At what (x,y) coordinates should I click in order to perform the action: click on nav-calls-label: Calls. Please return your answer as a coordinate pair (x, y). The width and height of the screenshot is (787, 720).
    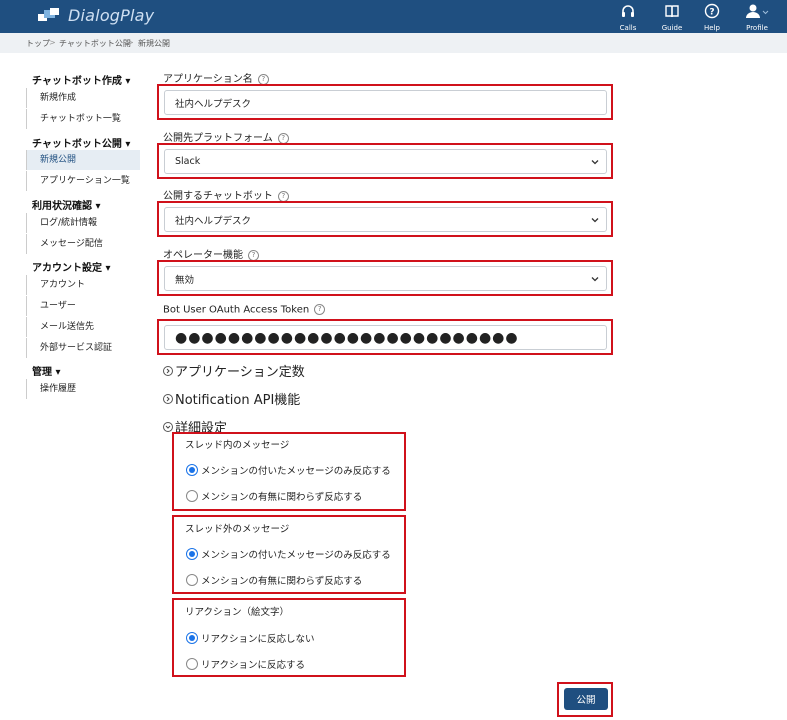
    Looking at the image, I should click on (628, 28).